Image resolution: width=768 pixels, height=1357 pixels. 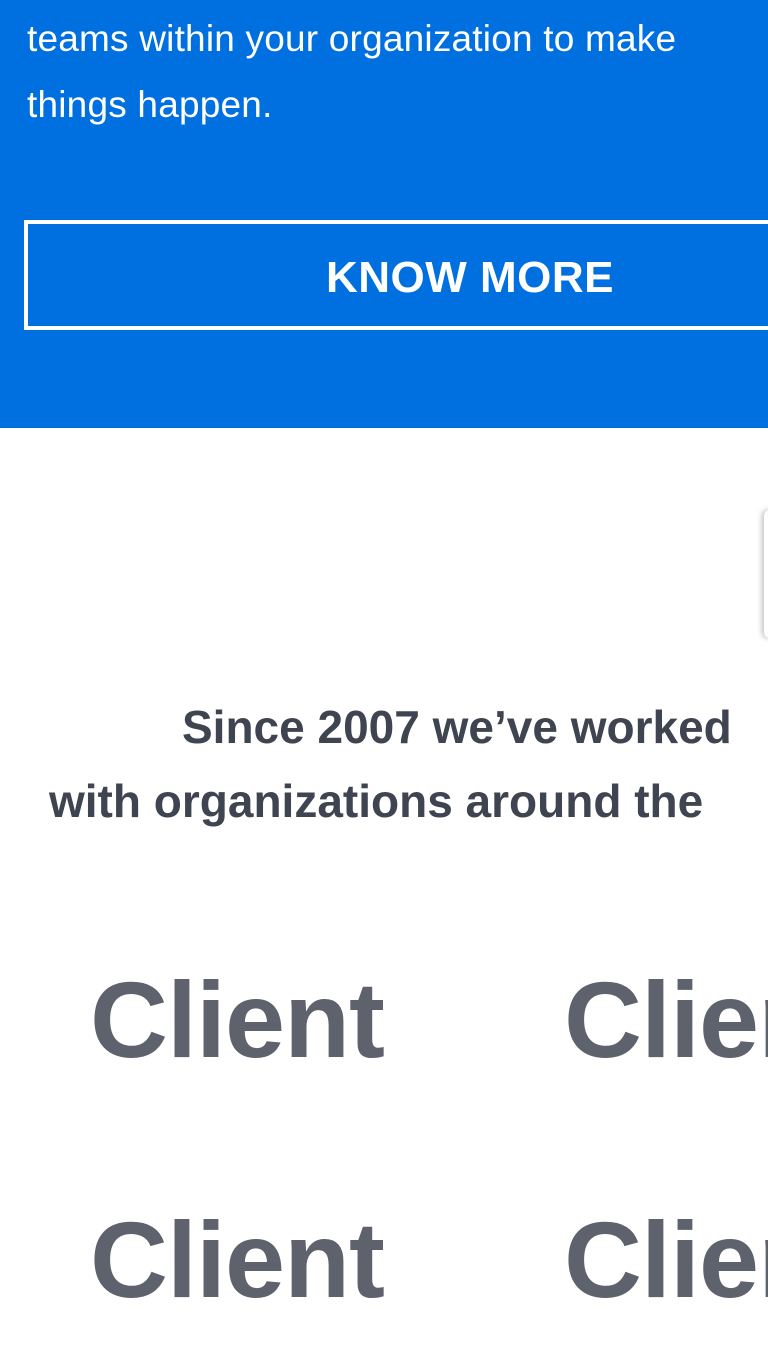 What do you see at coordinates (352, 38) in the screenshot?
I see `hero-description-line-1: teams within your organization to make` at bounding box center [352, 38].